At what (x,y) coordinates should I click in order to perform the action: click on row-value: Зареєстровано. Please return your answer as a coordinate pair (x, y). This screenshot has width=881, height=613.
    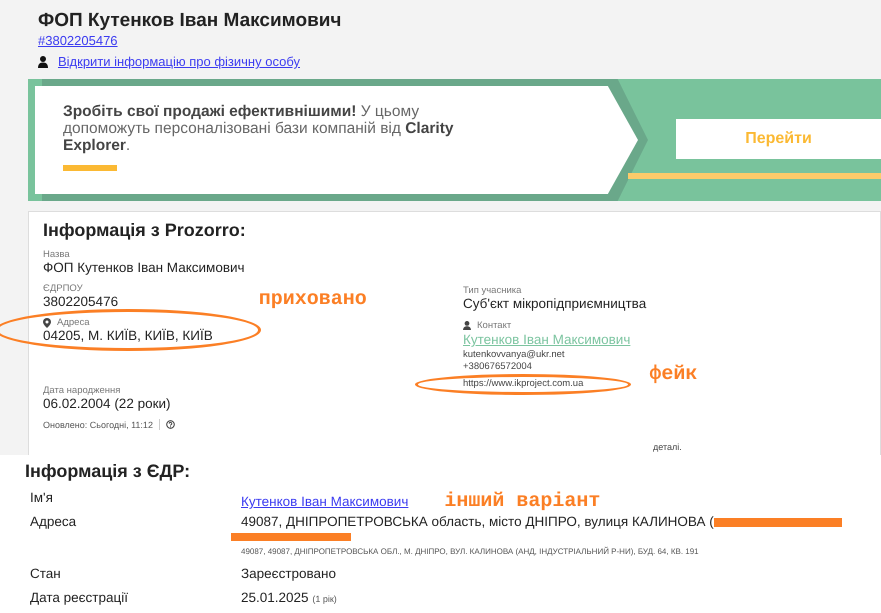
    Looking at the image, I should click on (288, 573).